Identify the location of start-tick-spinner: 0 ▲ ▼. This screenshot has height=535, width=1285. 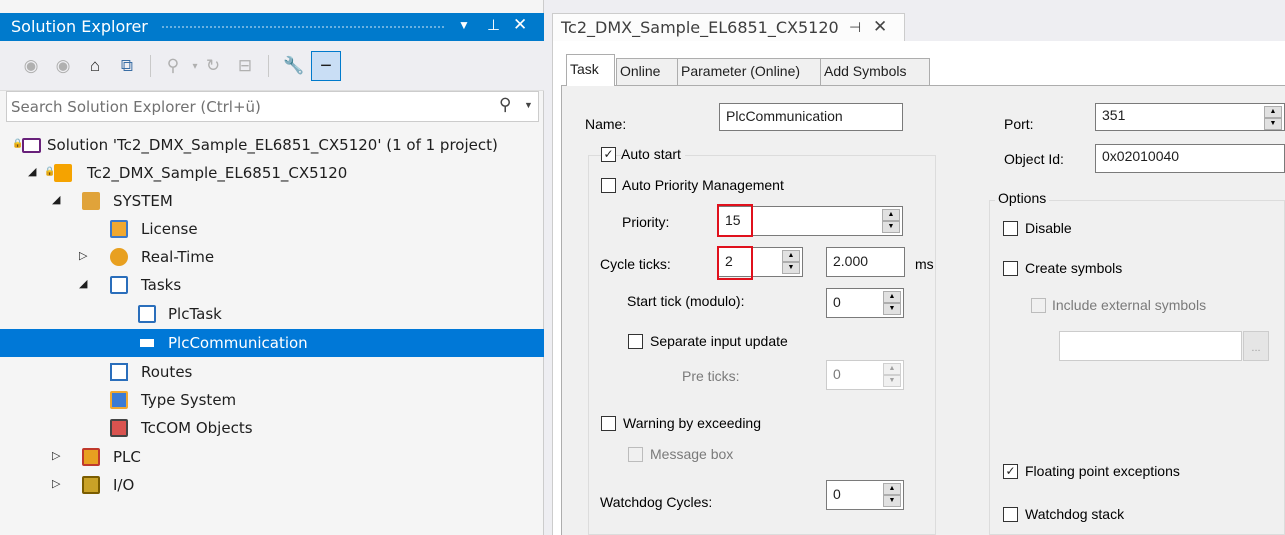
(865, 303).